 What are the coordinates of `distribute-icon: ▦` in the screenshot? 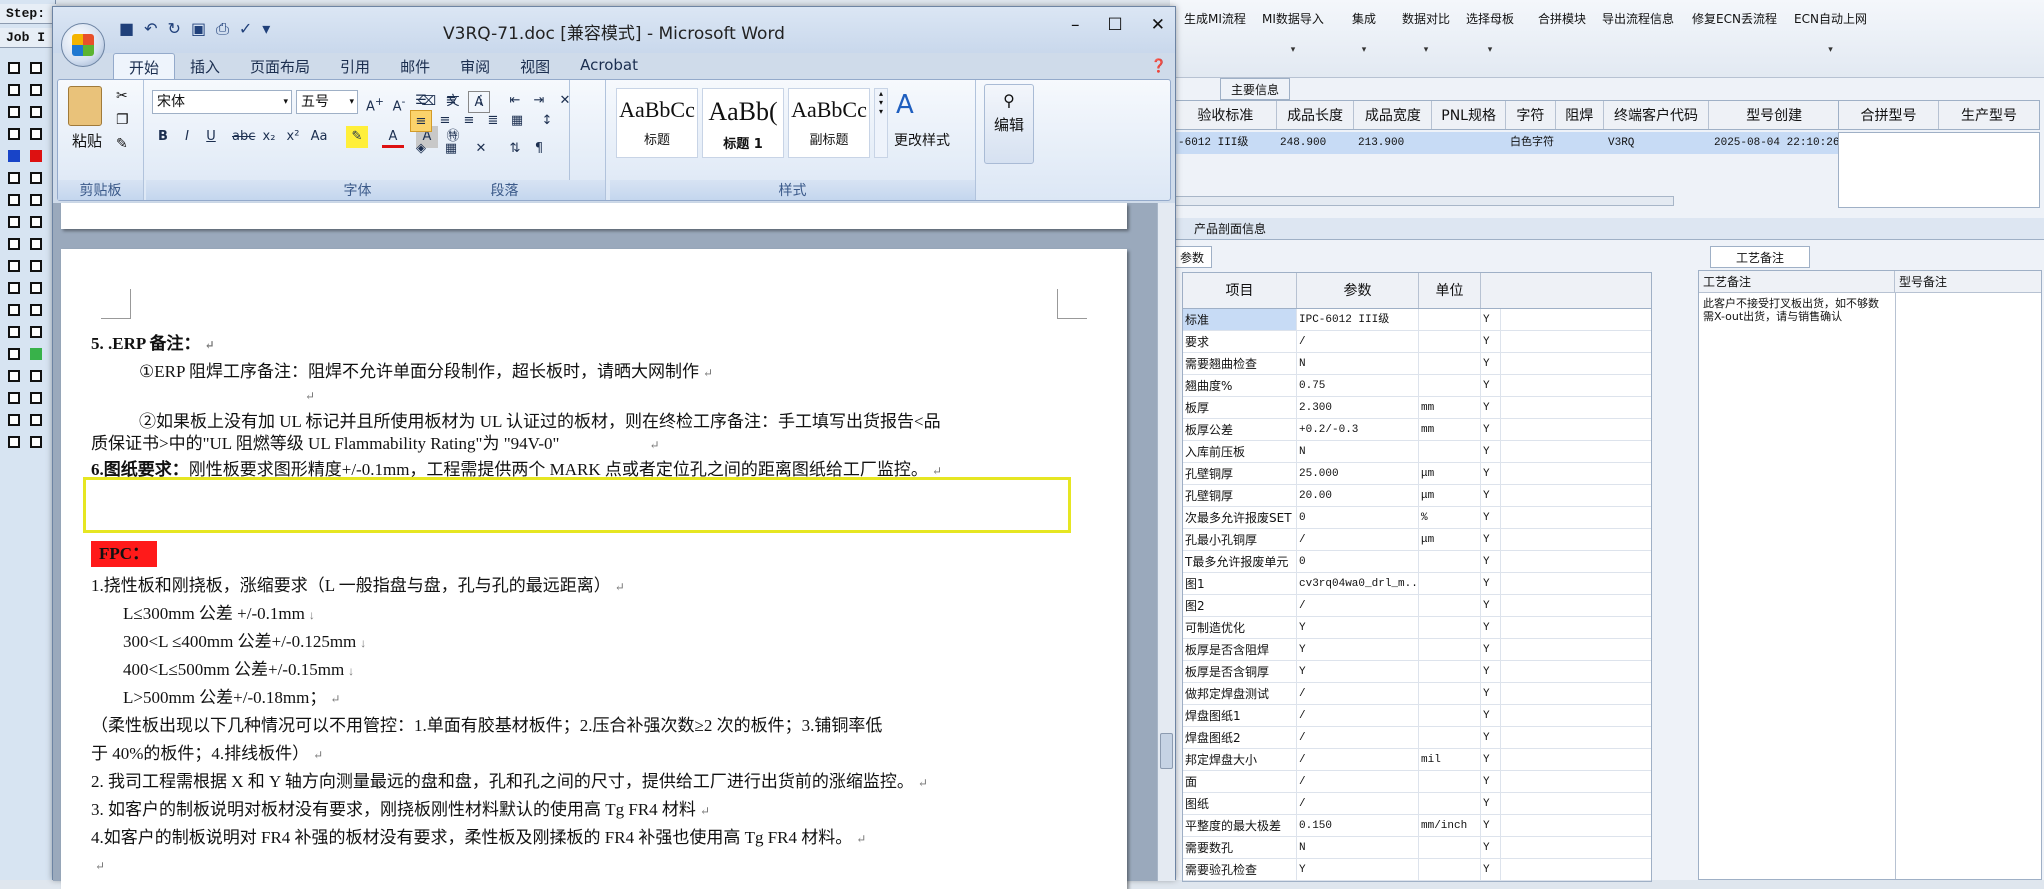 It's located at (517, 121).